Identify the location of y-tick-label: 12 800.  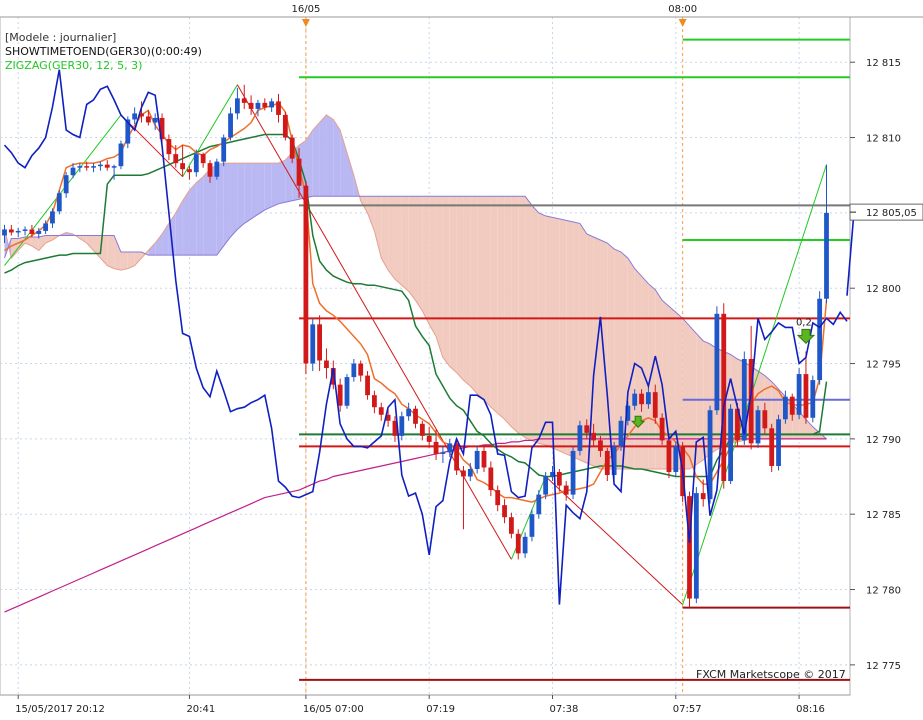
(883, 289).